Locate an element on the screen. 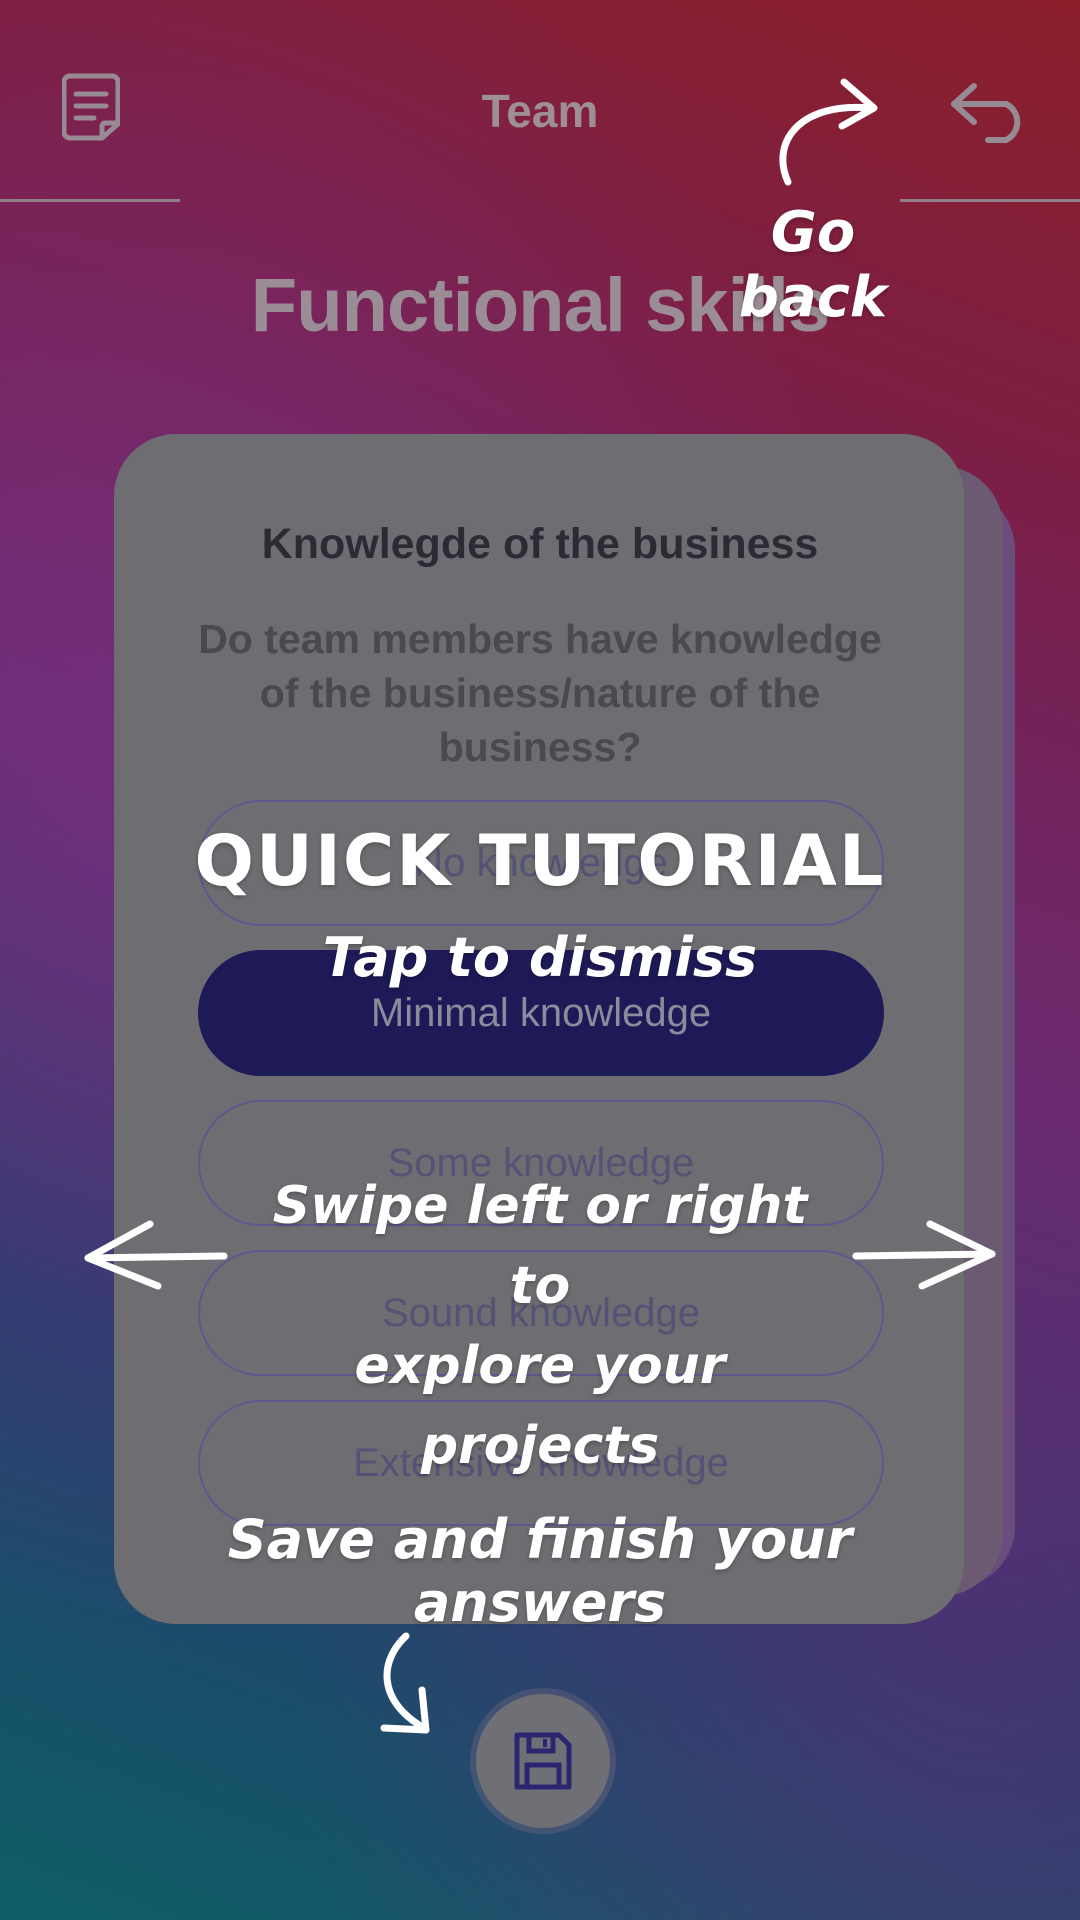 Image resolution: width=1080 pixels, height=1920 pixels. curved-down-arrow-icon is located at coordinates (405, 1683).